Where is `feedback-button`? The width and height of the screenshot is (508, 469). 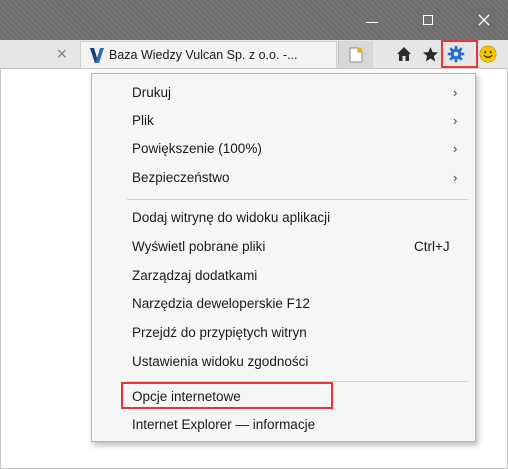
feedback-button is located at coordinates (488, 54).